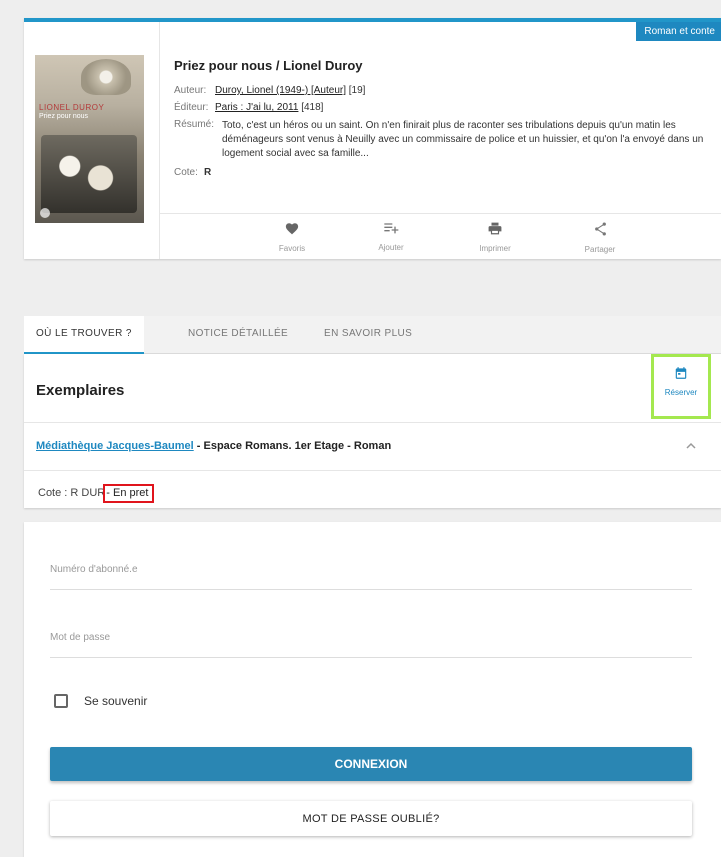  I want to click on cote-value: R, so click(208, 172).